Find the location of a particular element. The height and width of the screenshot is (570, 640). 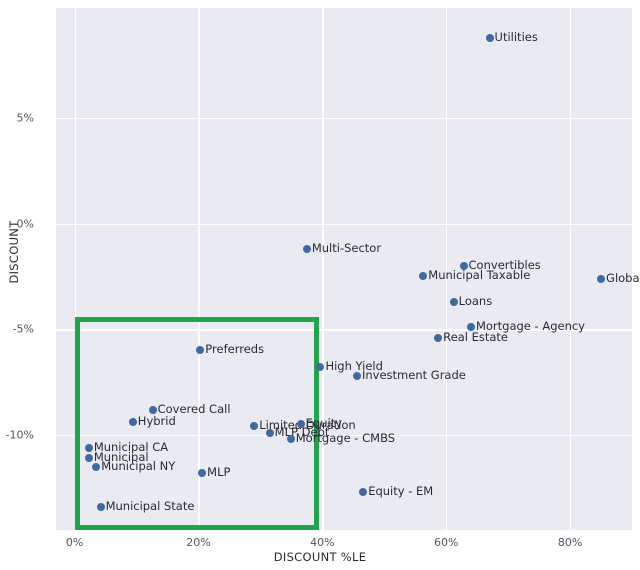

data-point-label: MLP is located at coordinates (219, 471).